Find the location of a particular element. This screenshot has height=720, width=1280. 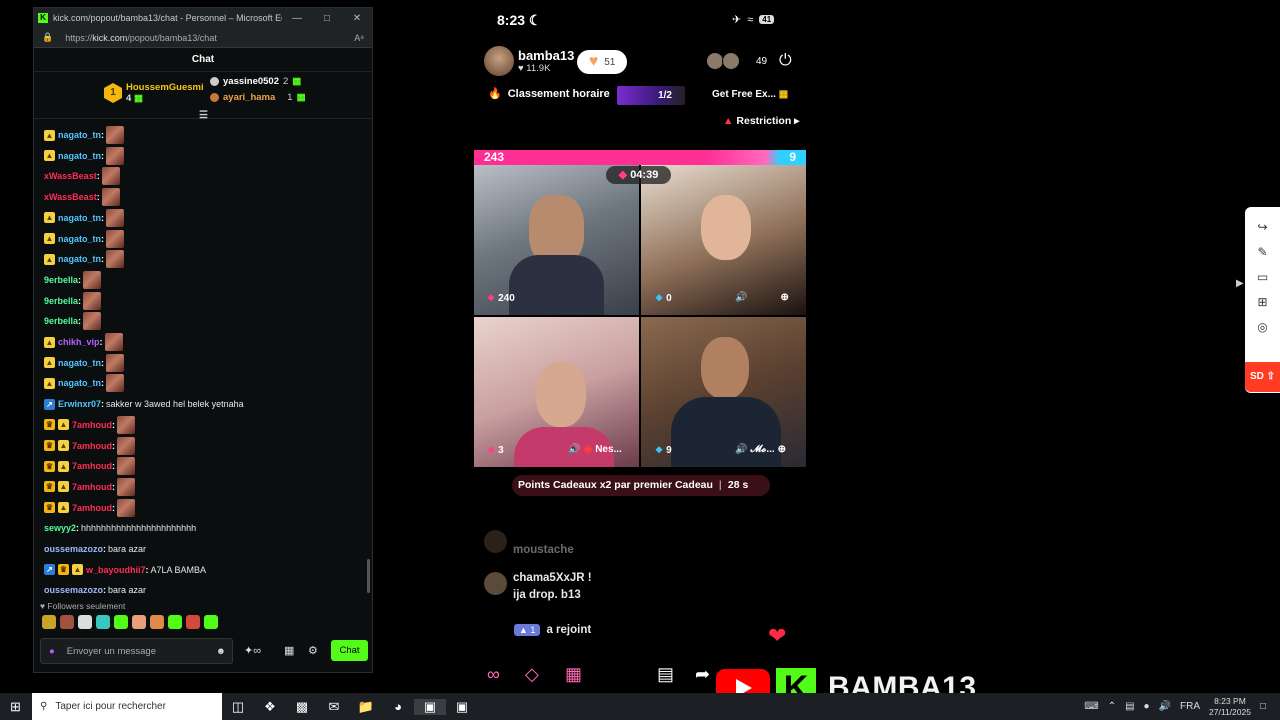

minimize-button: — is located at coordinates (297, 18).